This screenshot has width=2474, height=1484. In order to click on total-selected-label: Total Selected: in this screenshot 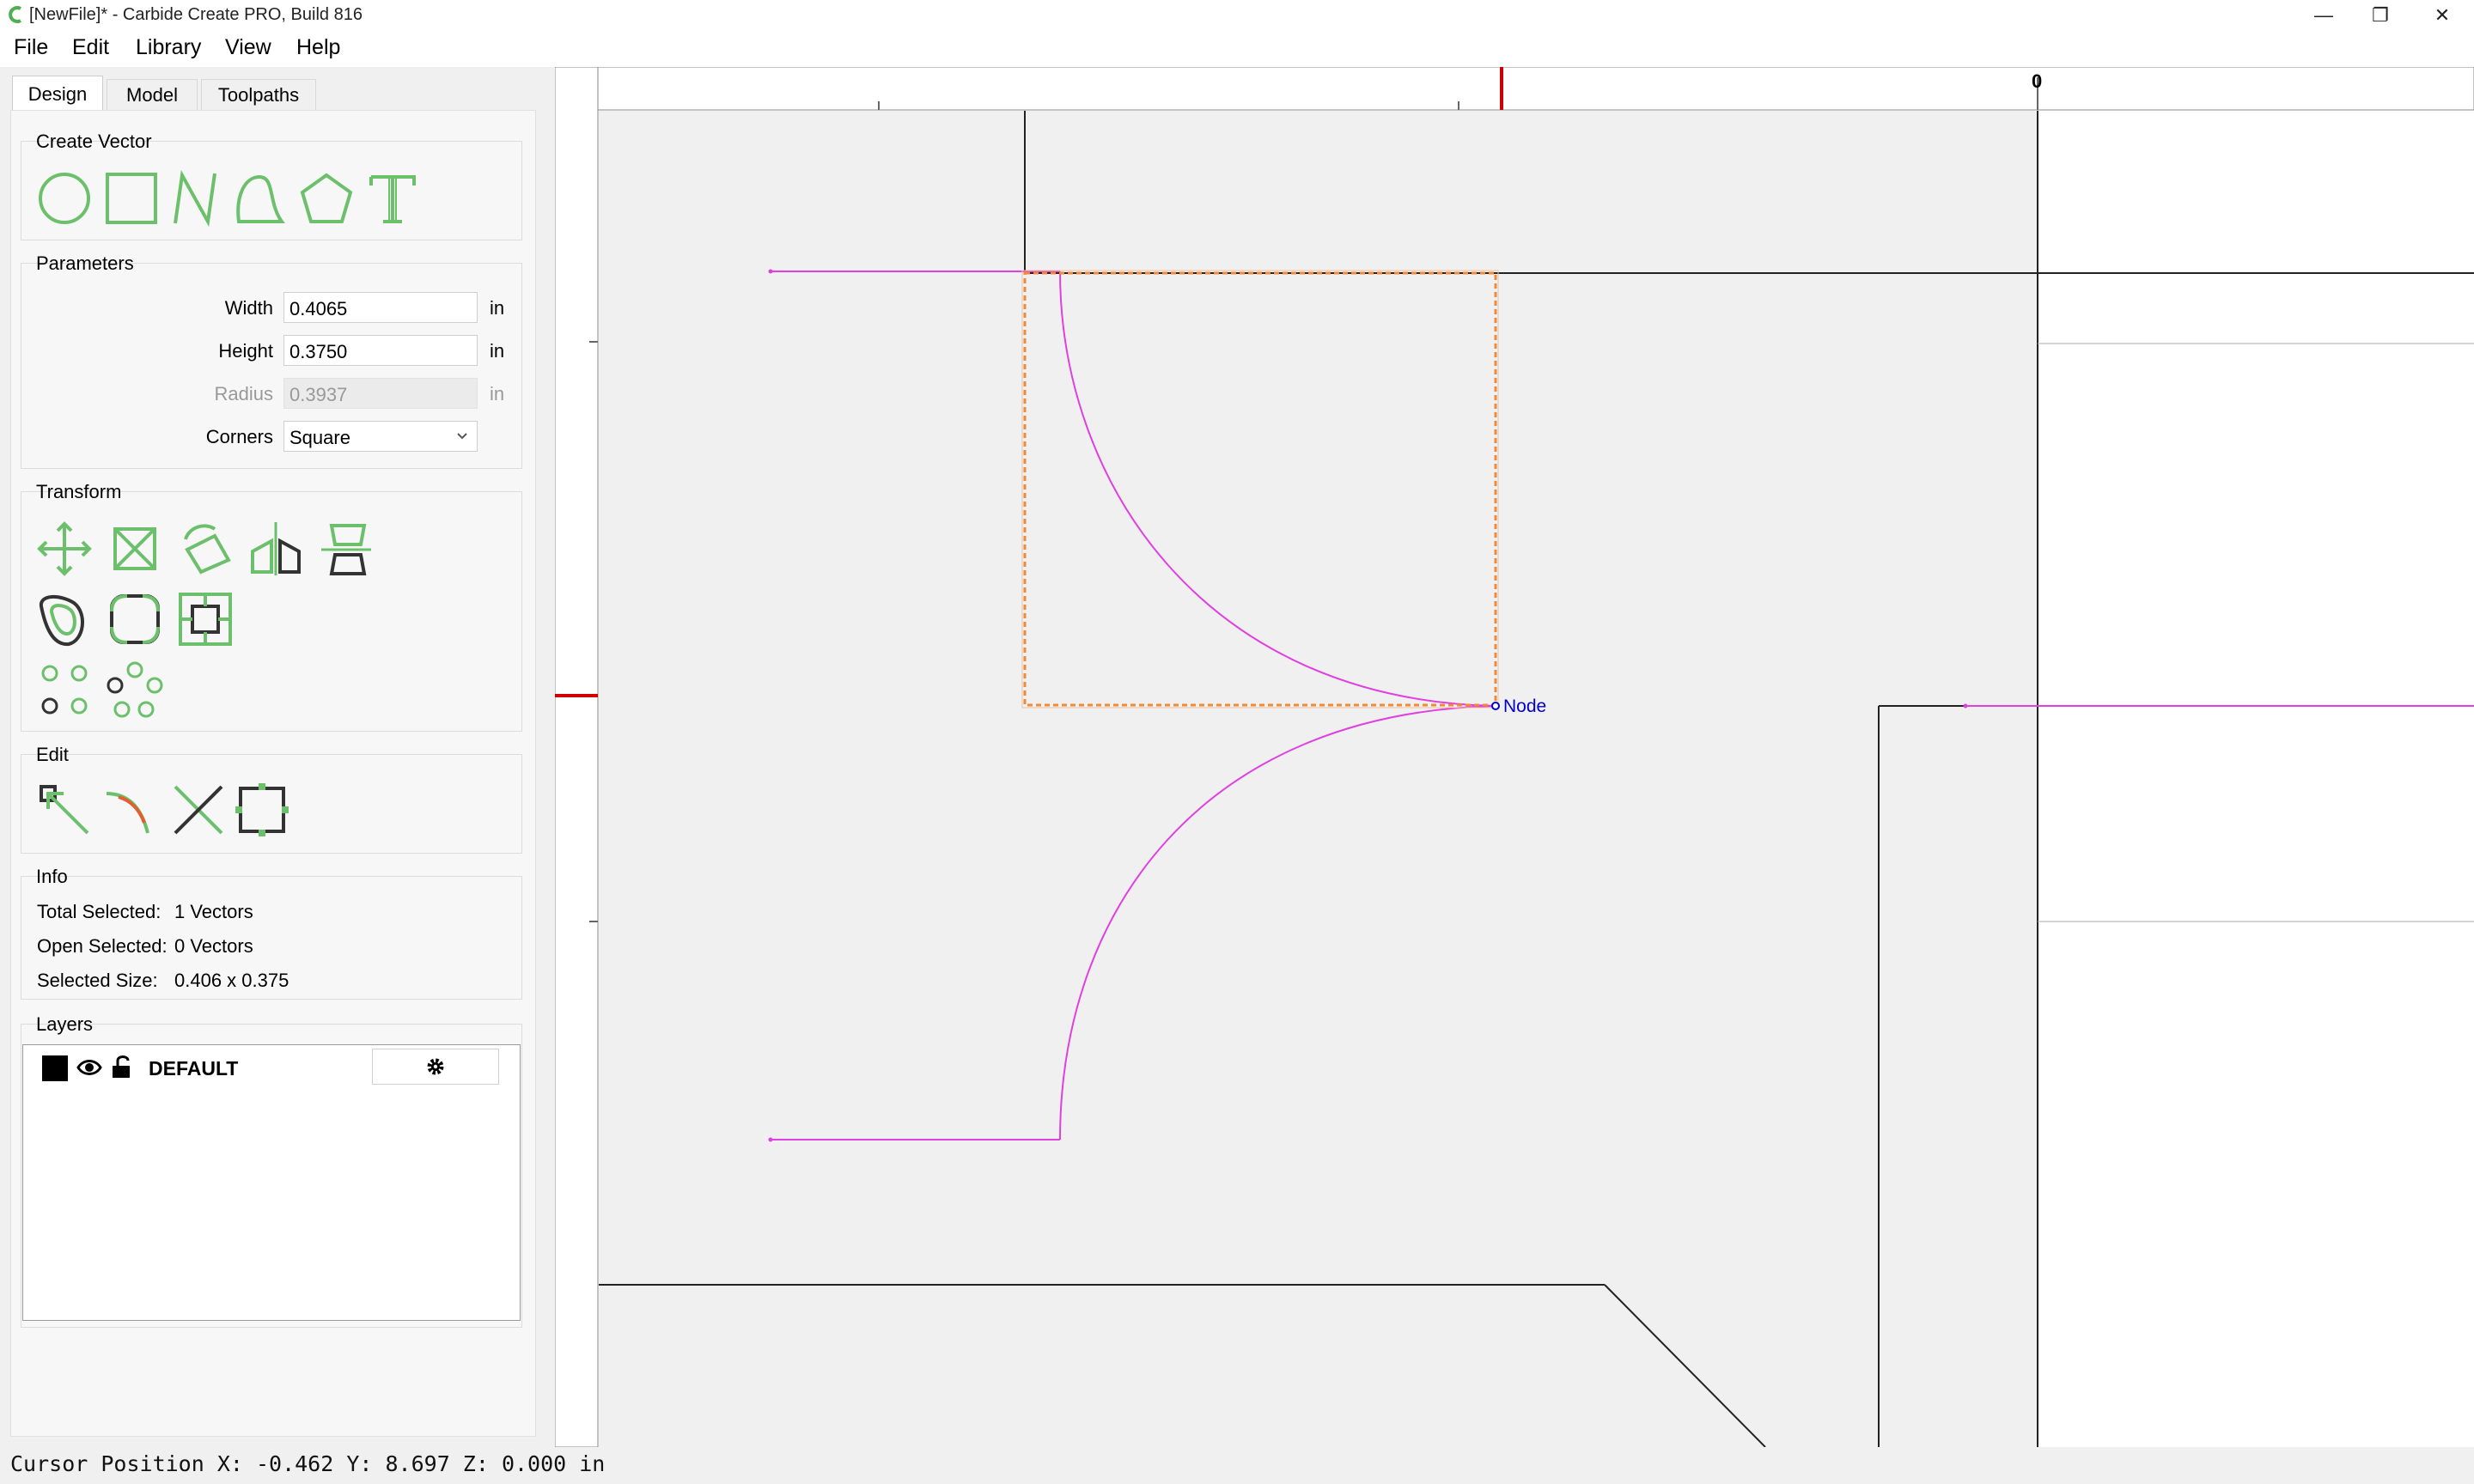, I will do `click(99, 911)`.